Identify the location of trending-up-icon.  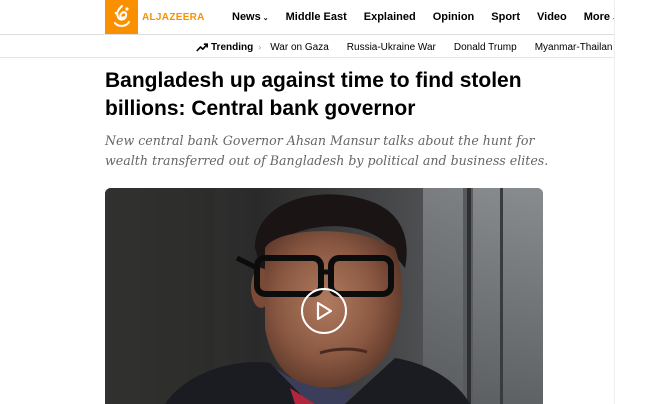
(202, 47).